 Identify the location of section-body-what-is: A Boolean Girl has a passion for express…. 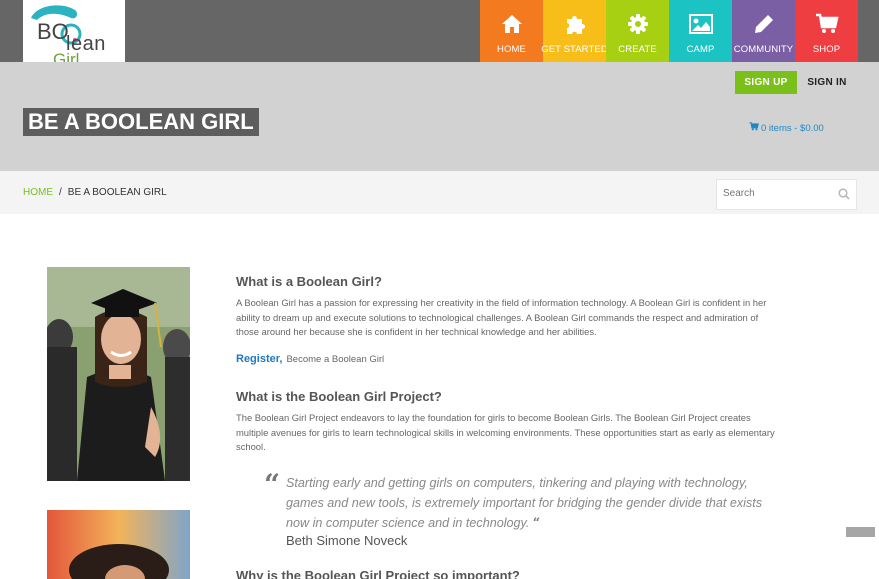
(501, 317).